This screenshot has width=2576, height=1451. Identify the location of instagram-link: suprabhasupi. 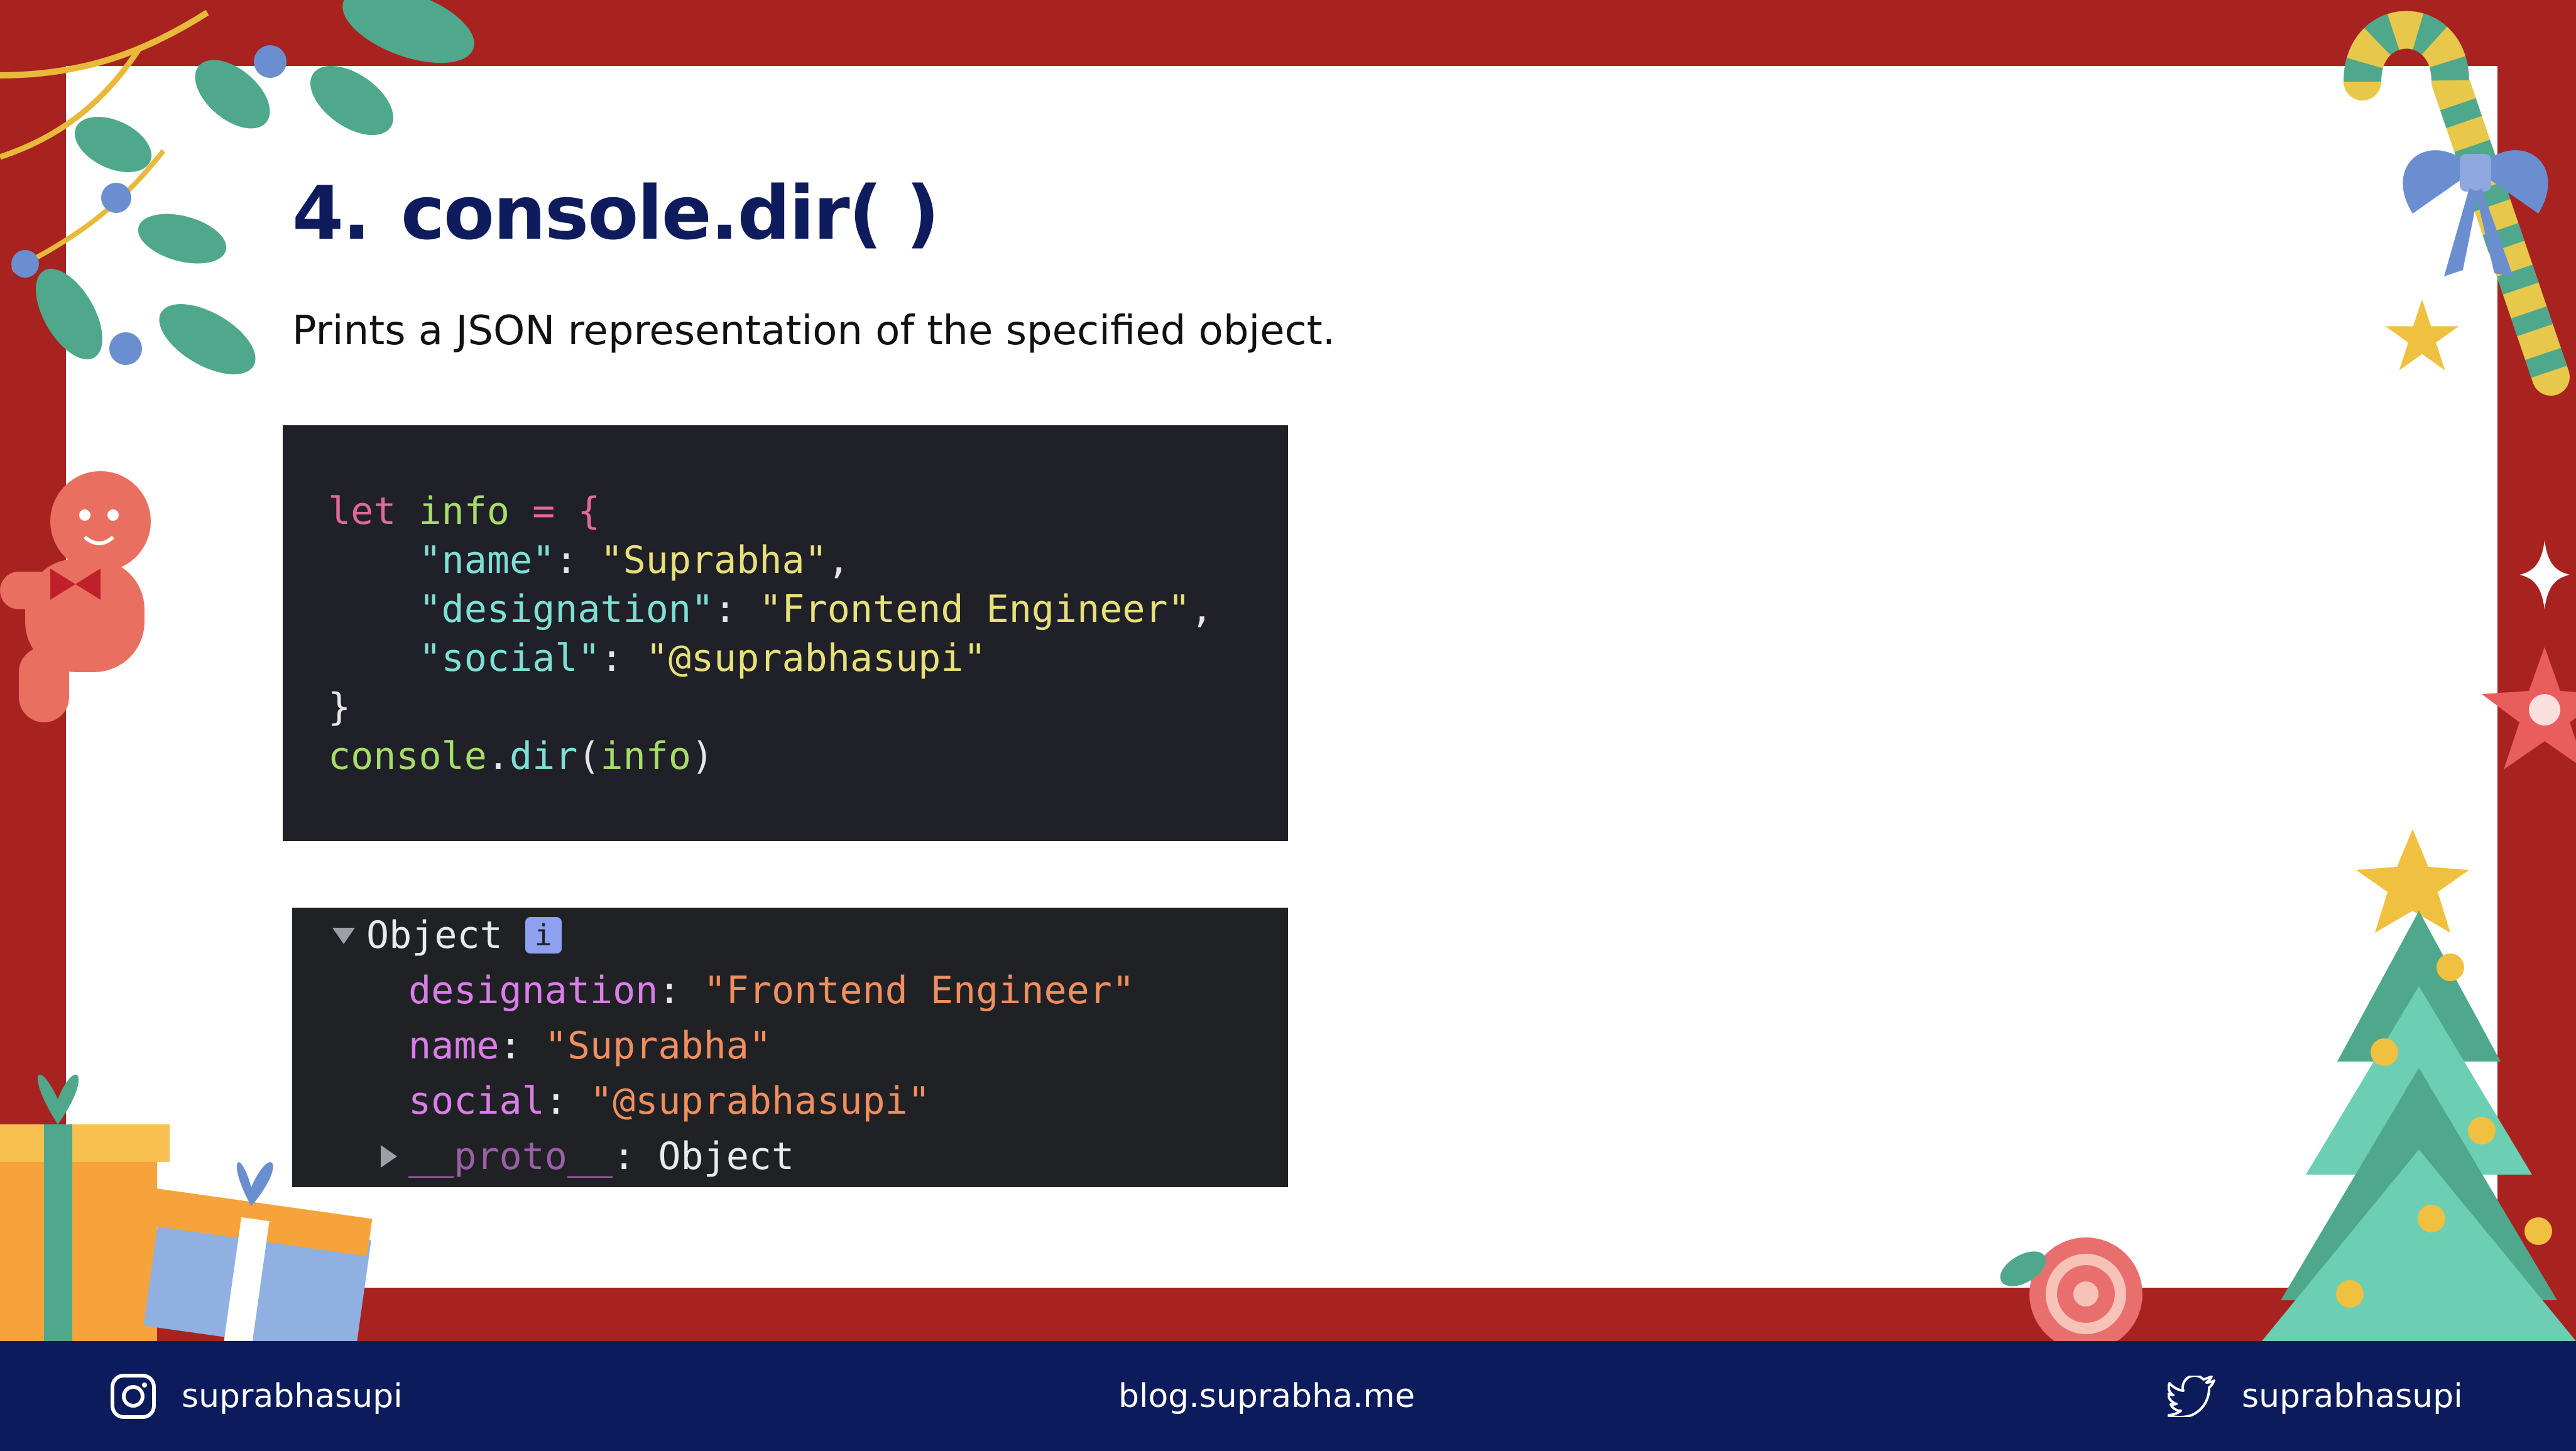
(256, 1396).